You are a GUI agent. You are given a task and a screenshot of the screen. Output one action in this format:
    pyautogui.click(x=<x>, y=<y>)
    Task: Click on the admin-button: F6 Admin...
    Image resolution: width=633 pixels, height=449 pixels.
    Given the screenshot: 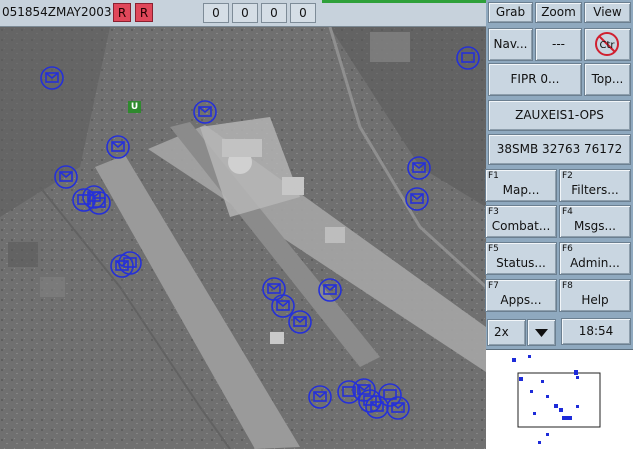 What is the action you would take?
    pyautogui.click(x=595, y=258)
    